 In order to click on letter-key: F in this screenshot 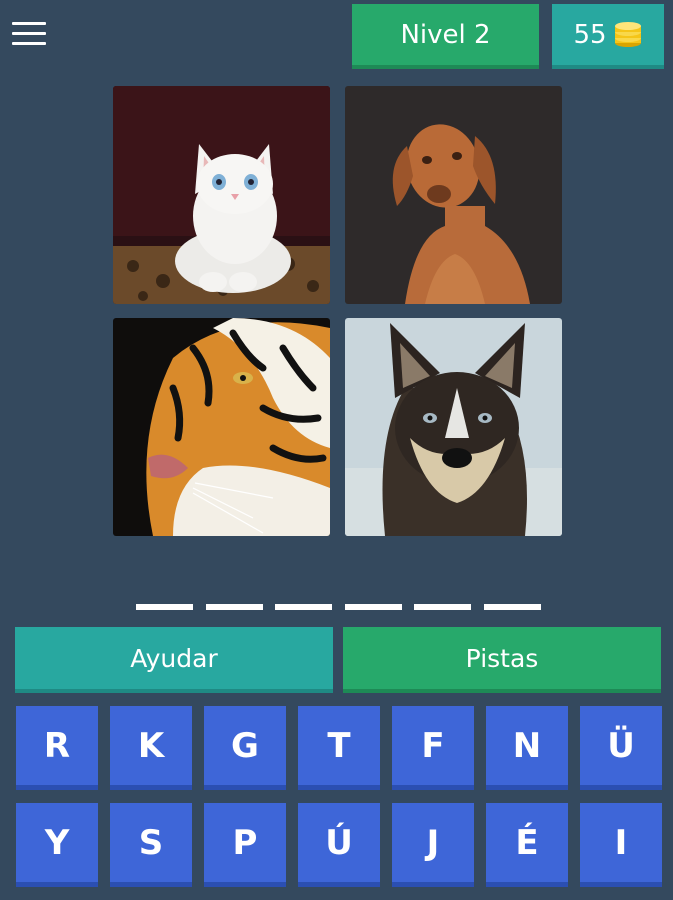, I will do `click(433, 748)`.